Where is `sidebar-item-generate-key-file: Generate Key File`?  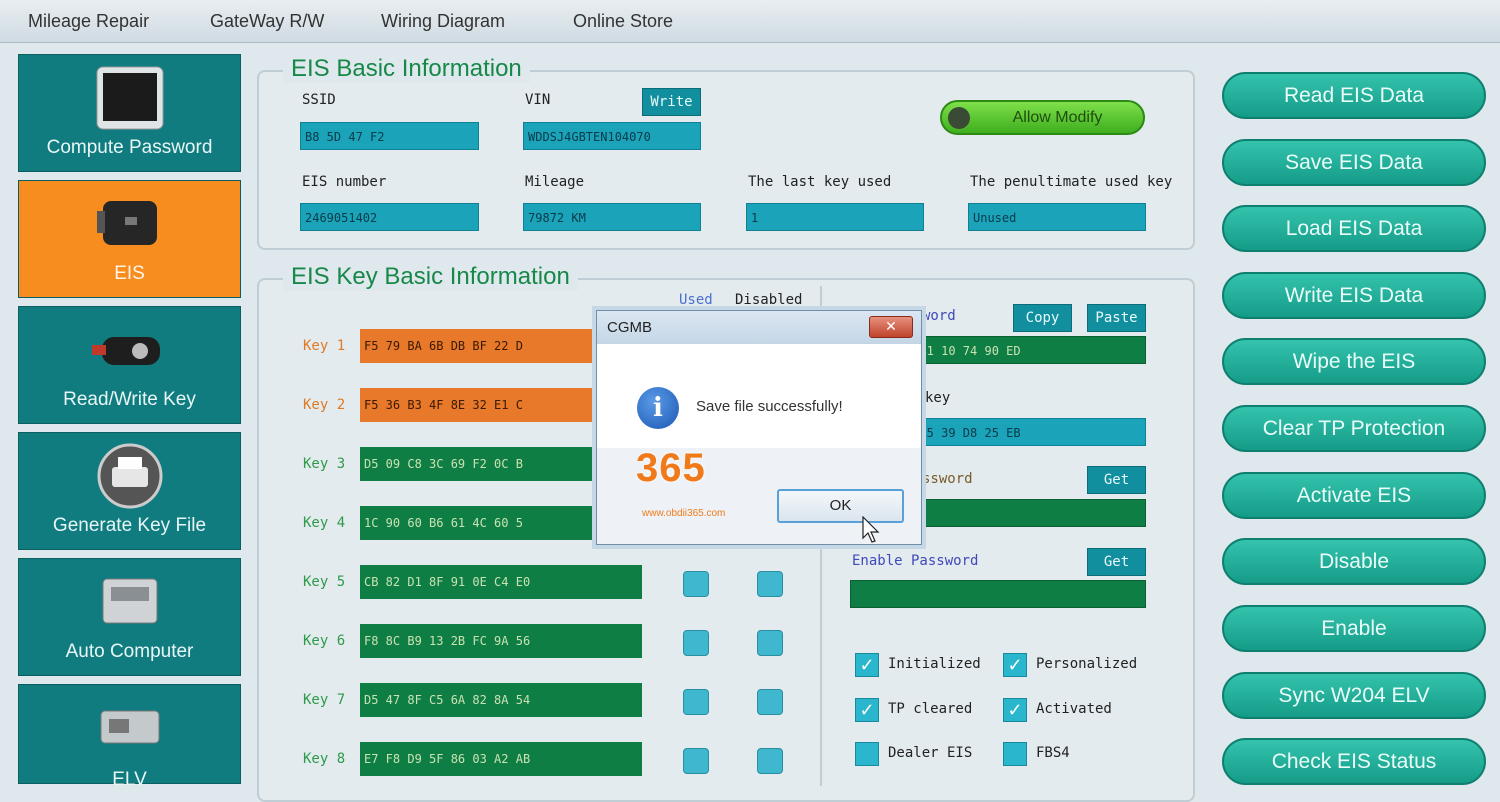
sidebar-item-generate-key-file: Generate Key File is located at coordinates (129, 491).